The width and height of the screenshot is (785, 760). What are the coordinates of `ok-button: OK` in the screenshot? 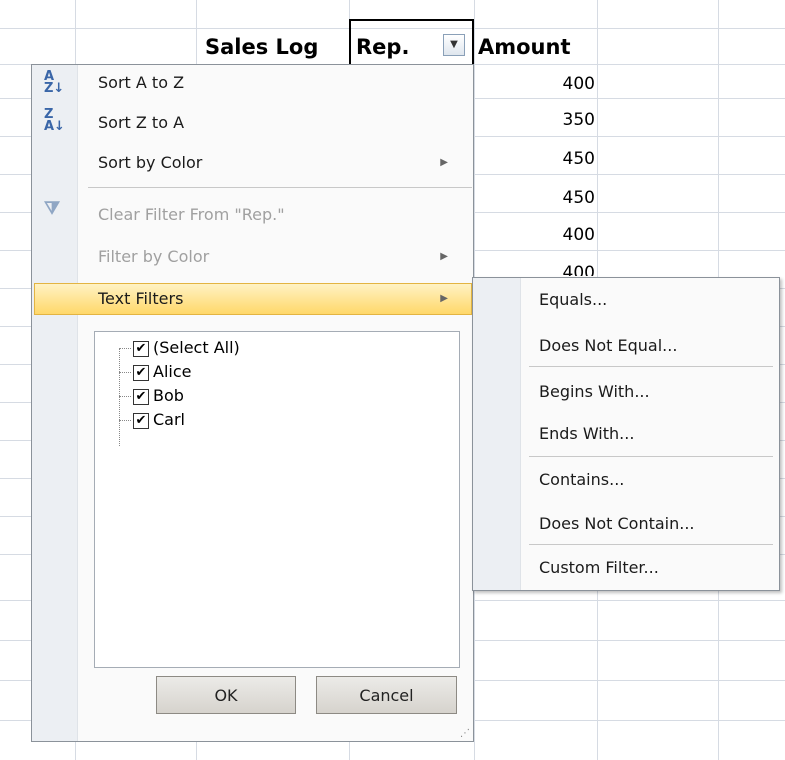 It's located at (226, 695).